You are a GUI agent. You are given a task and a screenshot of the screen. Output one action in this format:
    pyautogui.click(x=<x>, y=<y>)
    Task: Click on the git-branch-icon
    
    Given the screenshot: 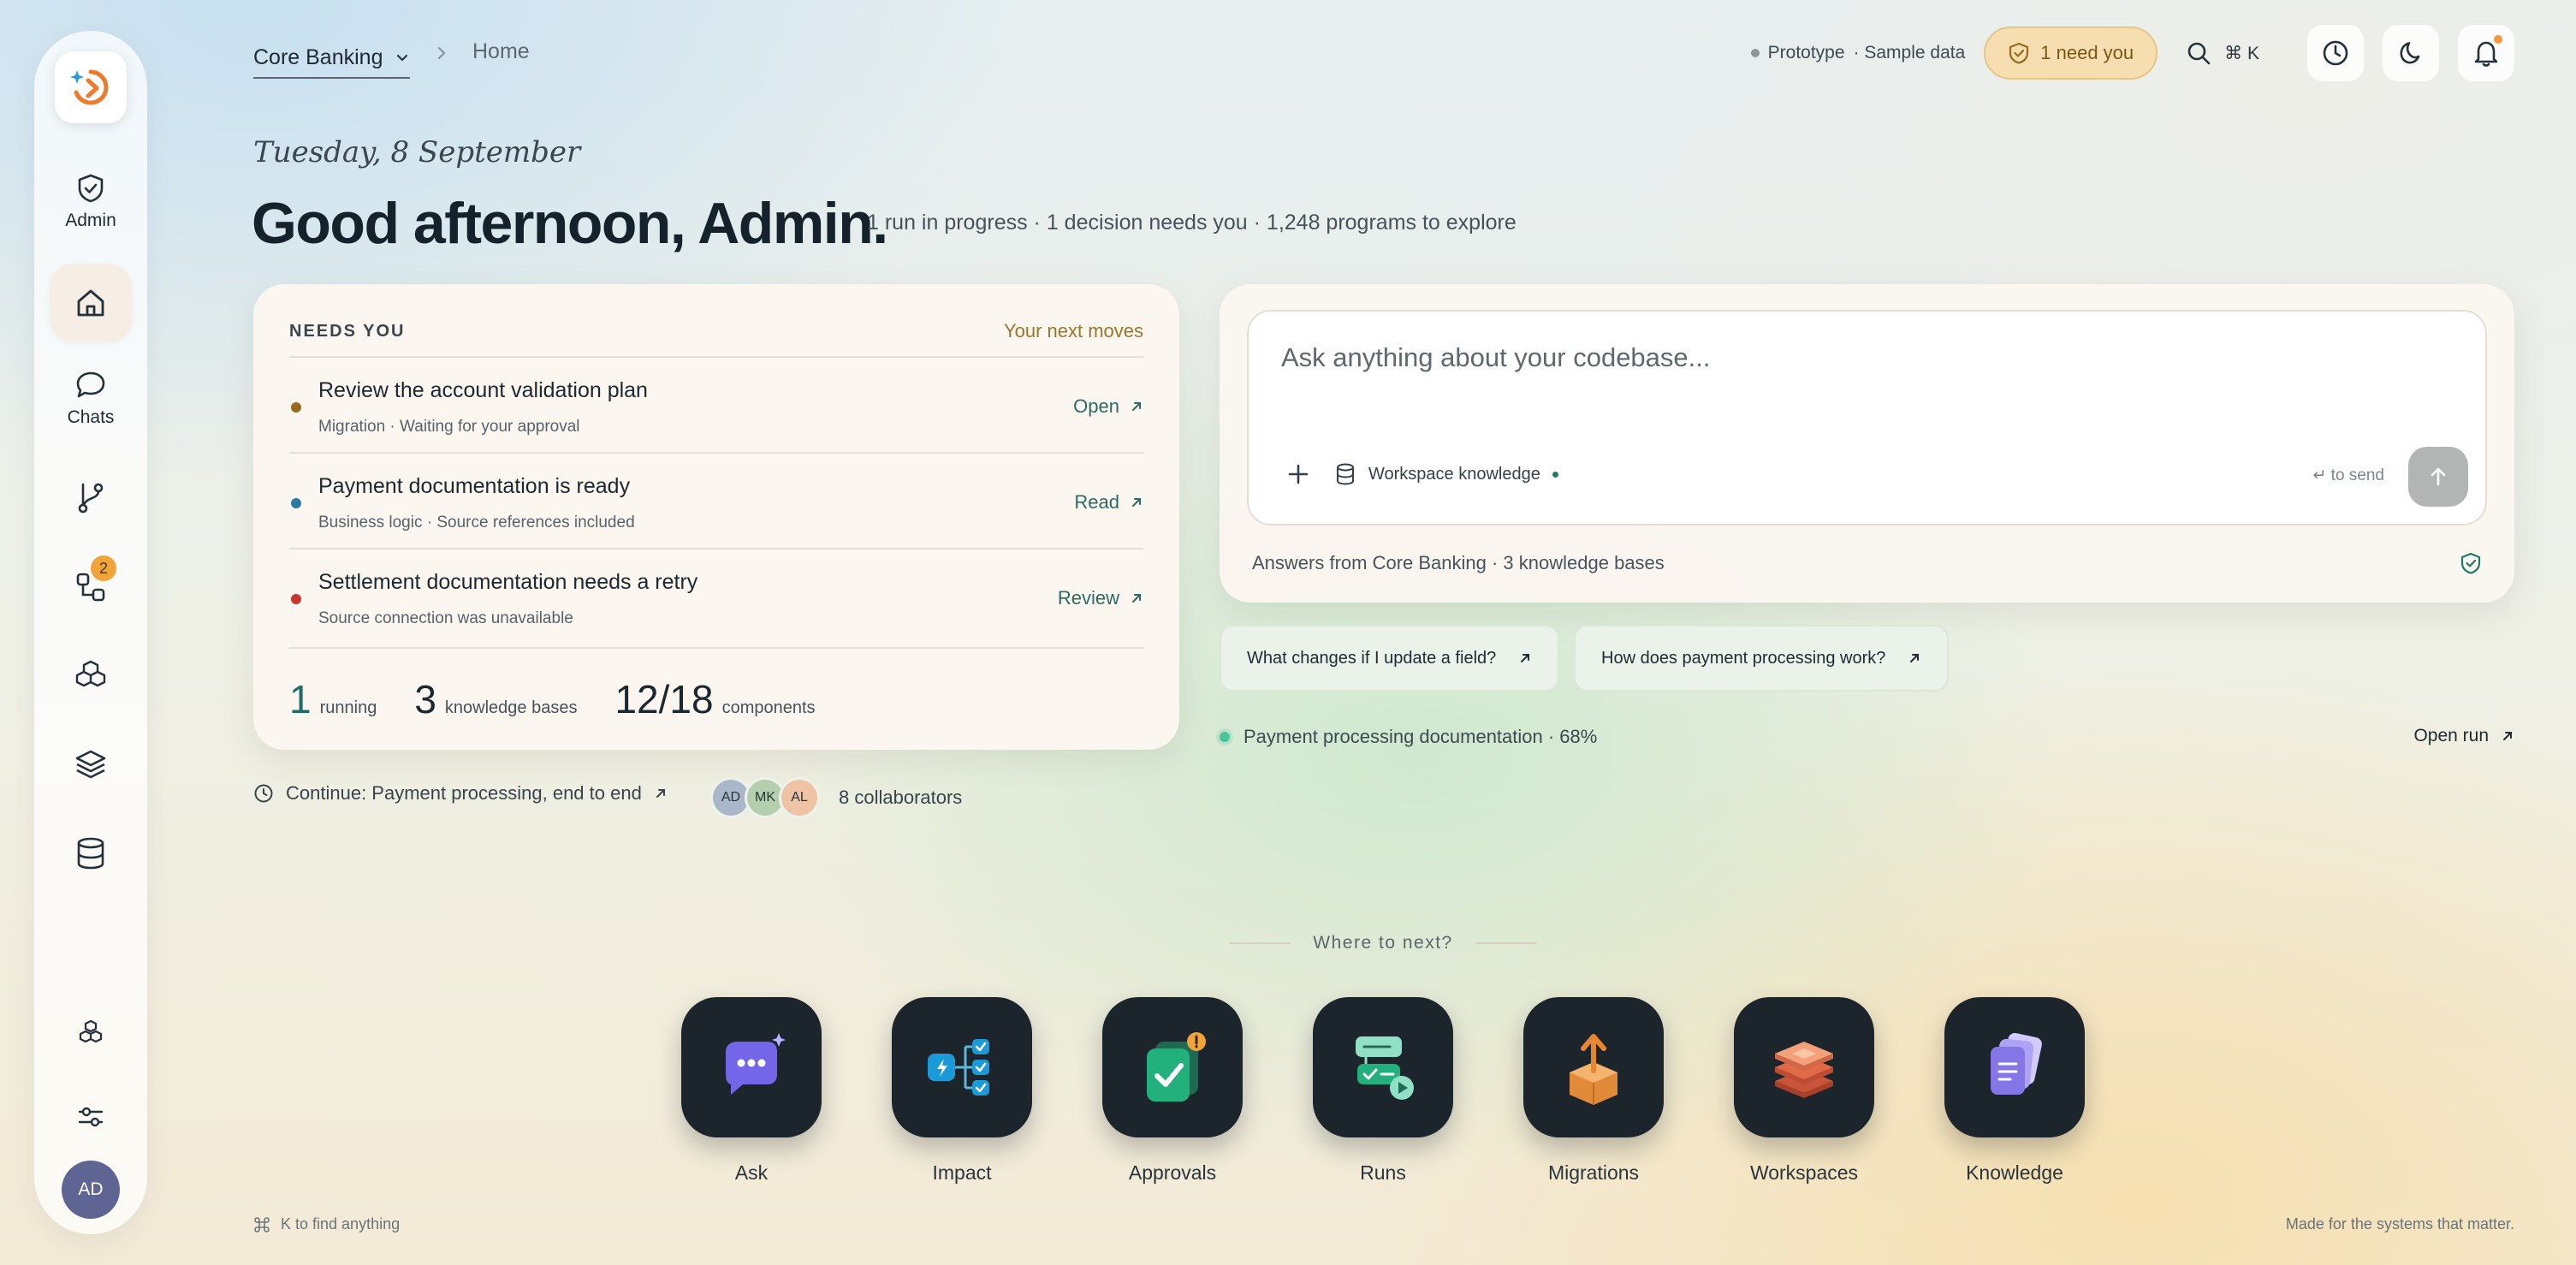 What is the action you would take?
    pyautogui.click(x=91, y=498)
    